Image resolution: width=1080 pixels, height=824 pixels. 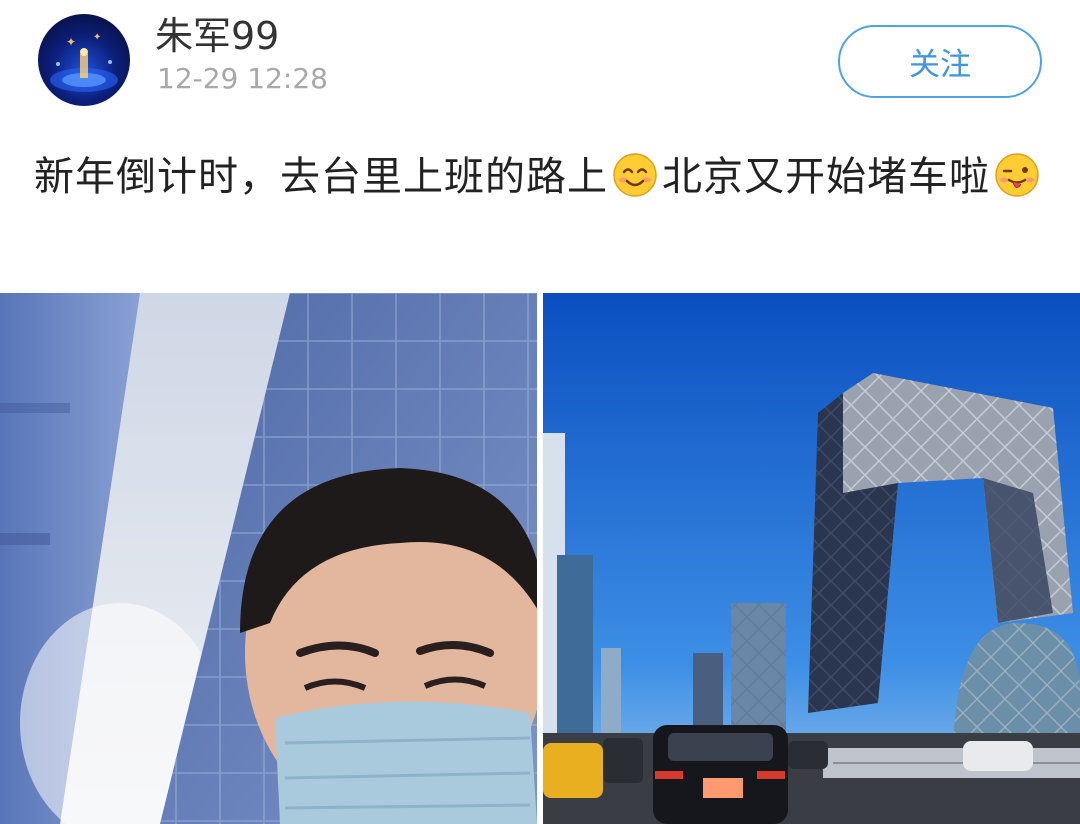 I want to click on tongue-wink-emoji-icon, so click(x=1017, y=175).